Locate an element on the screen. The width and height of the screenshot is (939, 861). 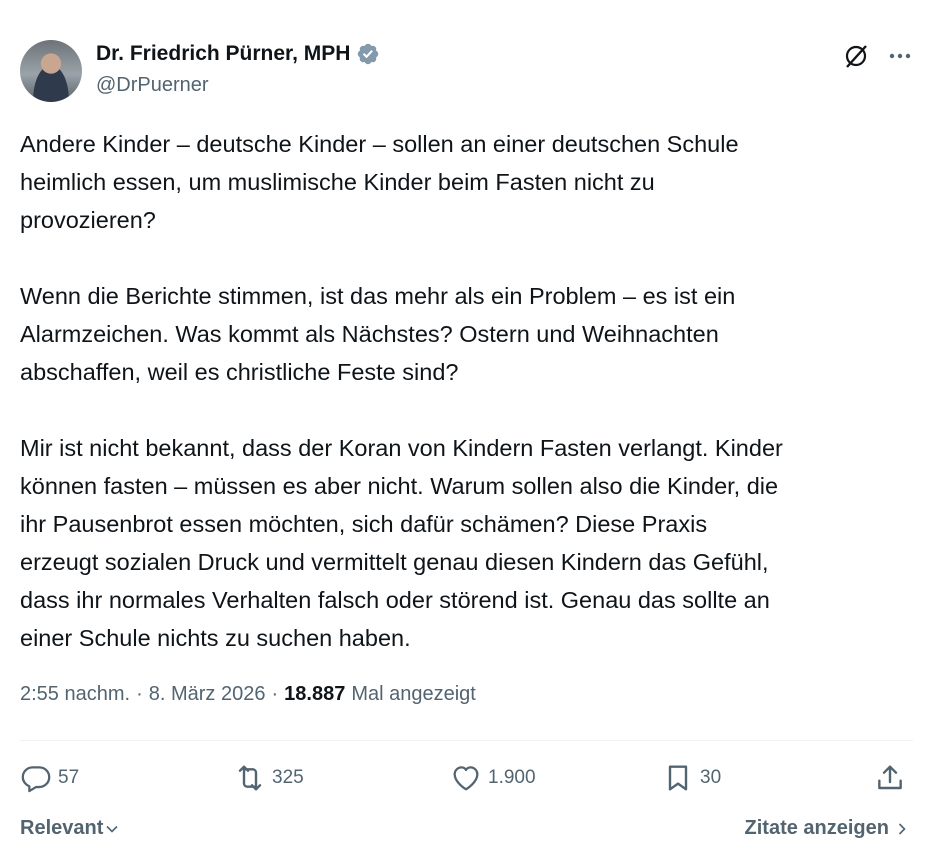
chevron-down-icon is located at coordinates (112, 829).